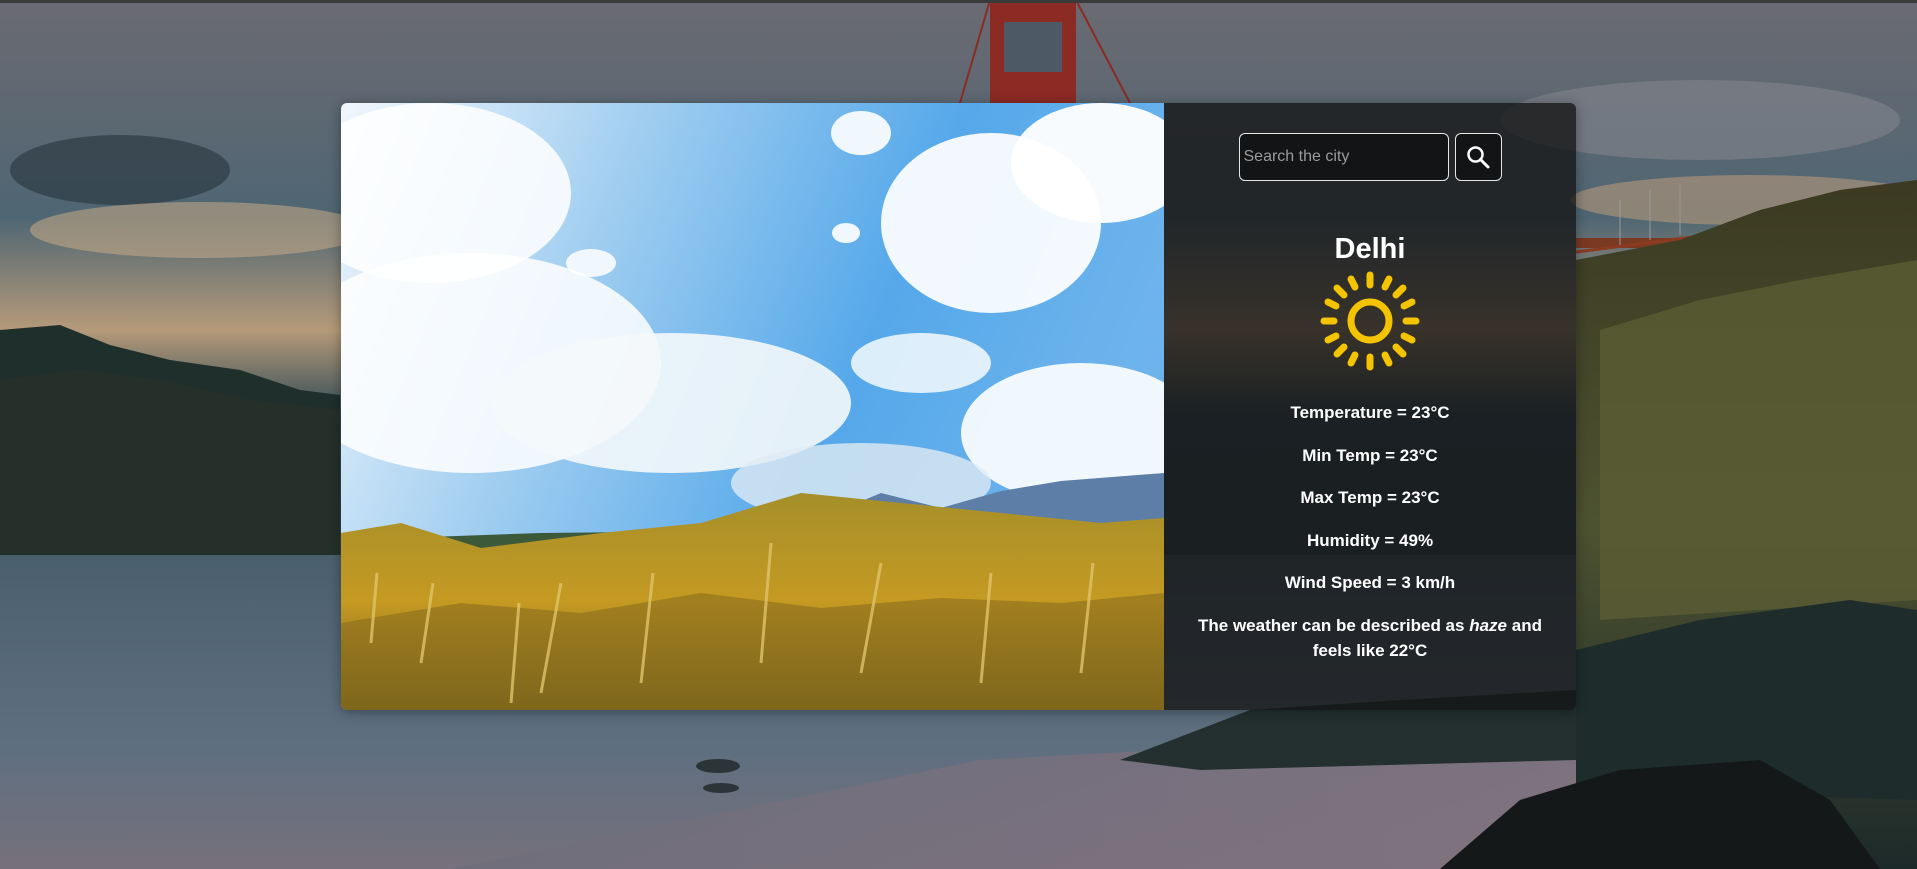  What do you see at coordinates (1370, 321) in the screenshot?
I see `sun-icon` at bounding box center [1370, 321].